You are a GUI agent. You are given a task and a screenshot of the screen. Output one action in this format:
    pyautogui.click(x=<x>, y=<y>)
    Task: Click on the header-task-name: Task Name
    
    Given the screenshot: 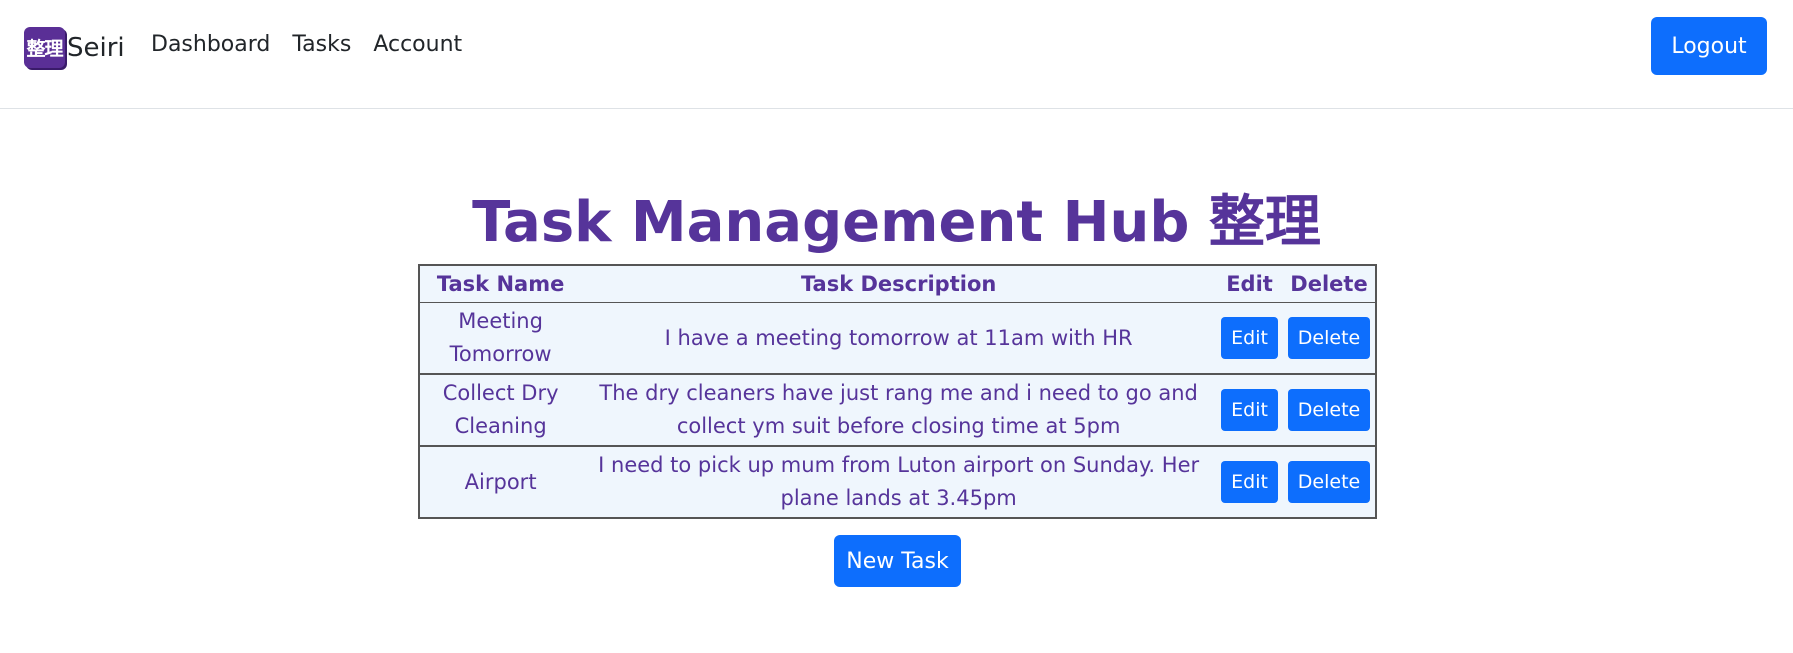 What is the action you would take?
    pyautogui.click(x=500, y=284)
    